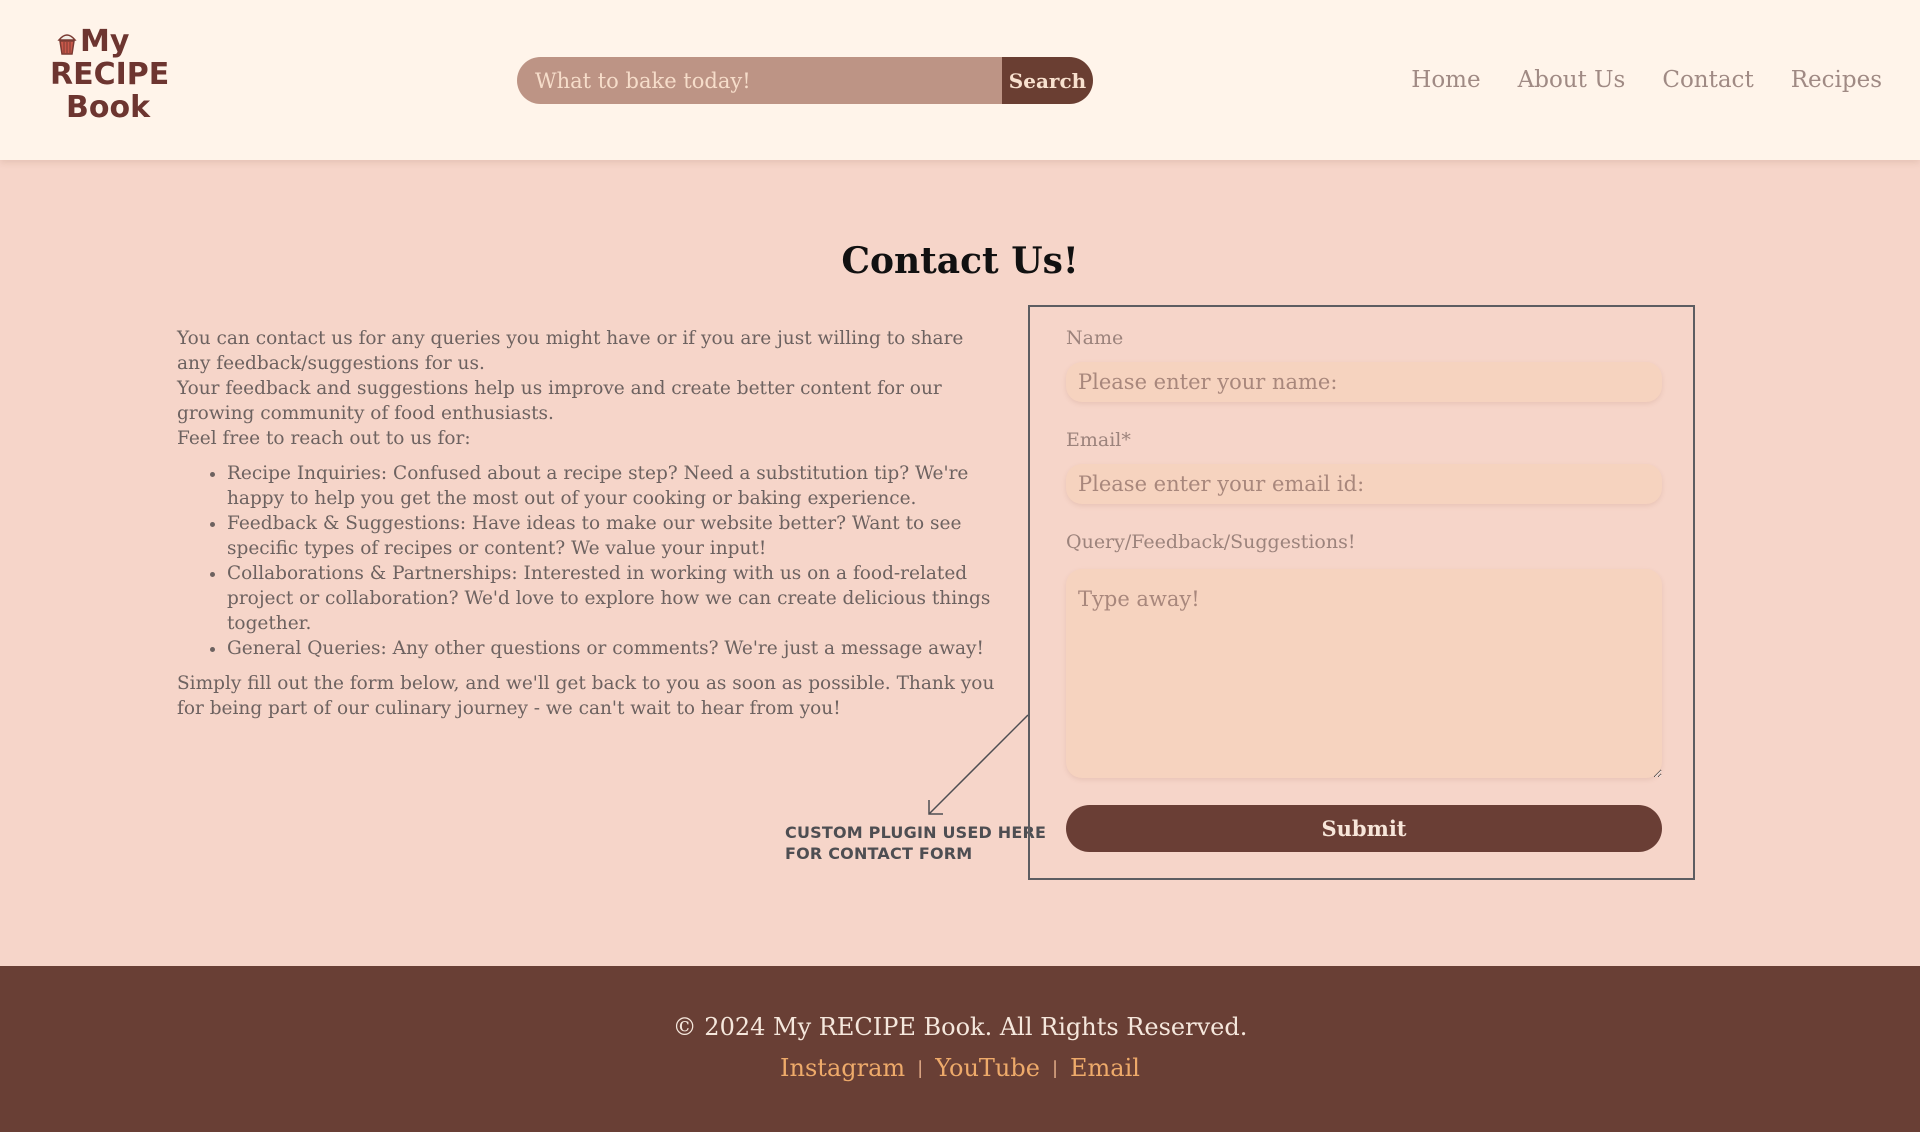 The width and height of the screenshot is (1920, 1132). Describe the element at coordinates (1445, 80) in the screenshot. I see `nav-home: Home` at that location.